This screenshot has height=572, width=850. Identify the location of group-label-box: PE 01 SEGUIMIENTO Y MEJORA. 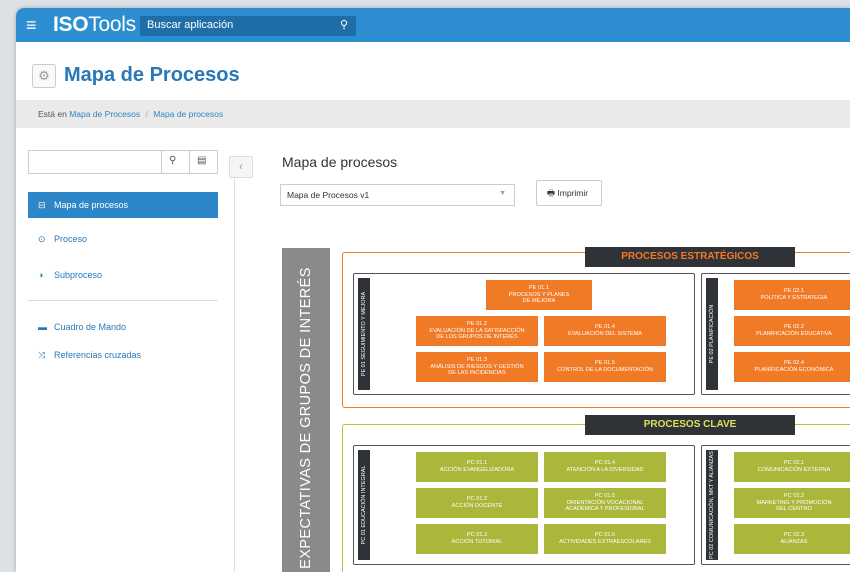
(364, 334).